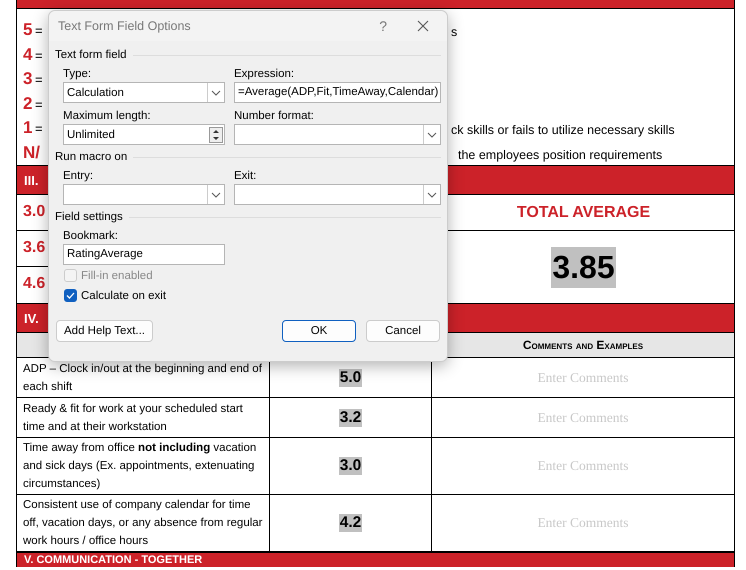 Image resolution: width=746 pixels, height=570 pixels. I want to click on field-label: Entry:, so click(78, 176).